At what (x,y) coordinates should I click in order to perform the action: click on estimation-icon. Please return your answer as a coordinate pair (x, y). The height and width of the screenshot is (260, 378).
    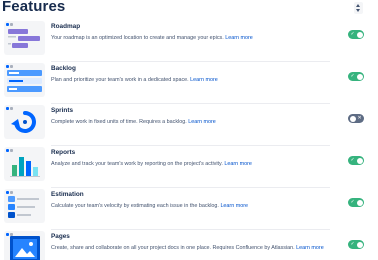
    Looking at the image, I should click on (24, 206).